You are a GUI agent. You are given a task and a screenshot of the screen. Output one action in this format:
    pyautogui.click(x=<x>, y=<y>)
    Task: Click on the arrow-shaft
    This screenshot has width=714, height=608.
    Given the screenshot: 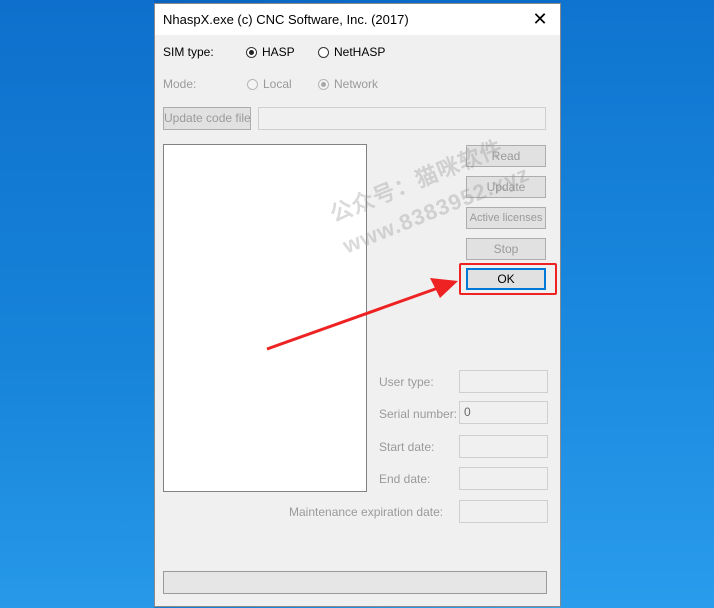 What is the action you would take?
    pyautogui.click(x=352, y=318)
    